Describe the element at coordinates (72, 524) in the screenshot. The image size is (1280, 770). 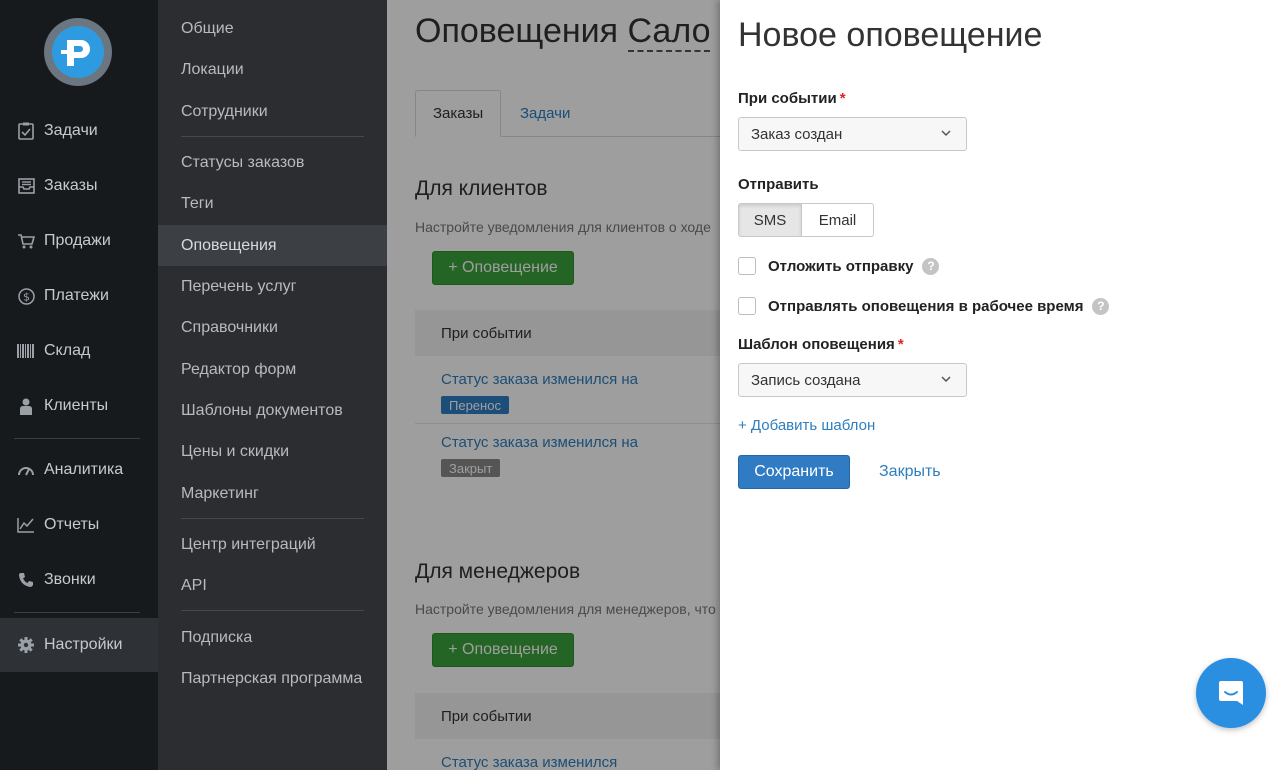
I see `sidebar-item-label: Отчеты` at that location.